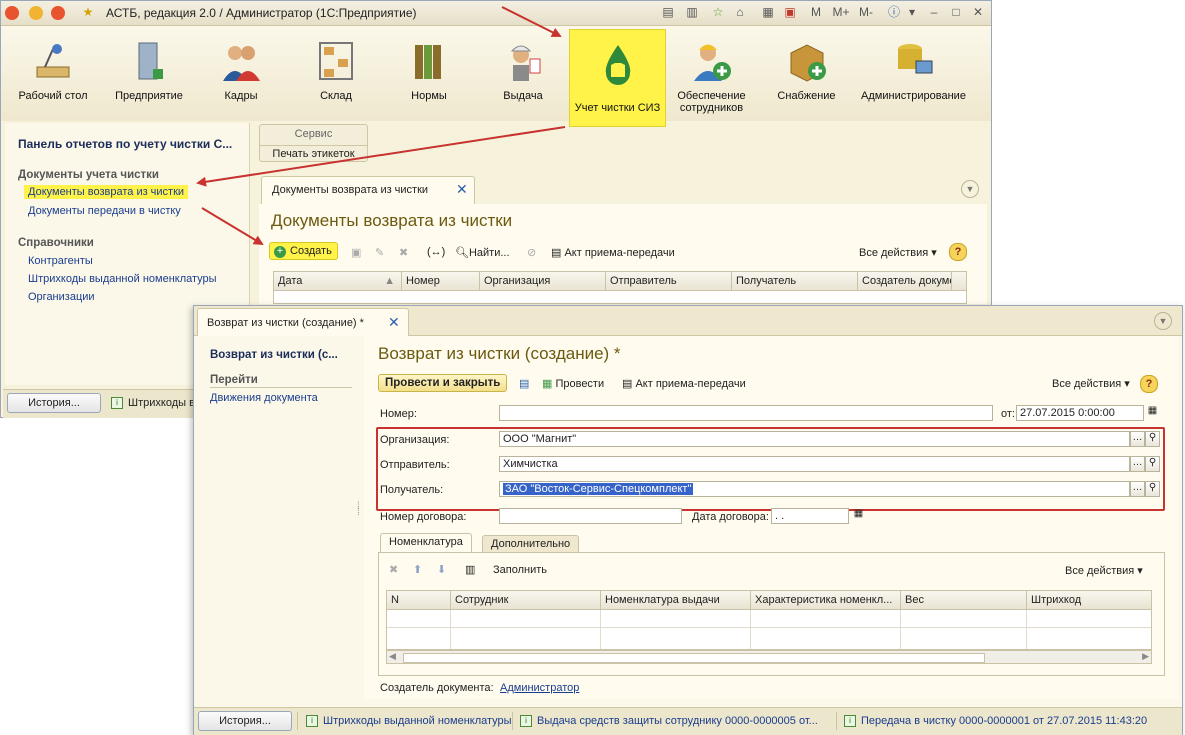 The image size is (1185, 735). What do you see at coordinates (441, 569) in the screenshot?
I see `move-down-icon: ⬇` at bounding box center [441, 569].